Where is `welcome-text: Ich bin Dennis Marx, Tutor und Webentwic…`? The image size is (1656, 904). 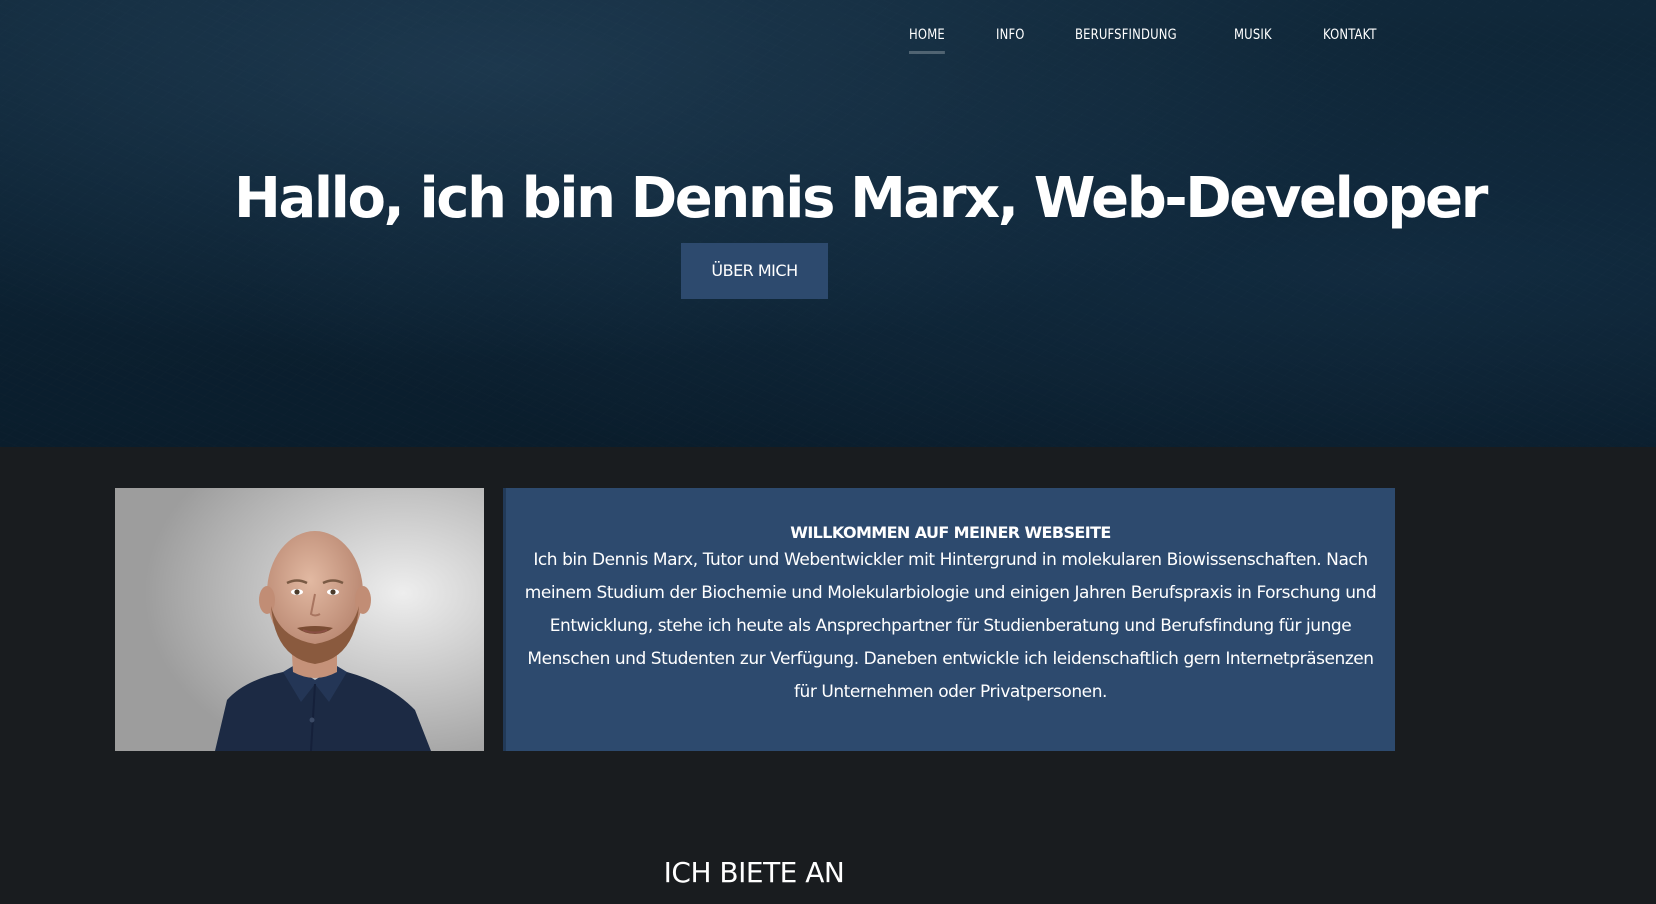 welcome-text: Ich bin Dennis Marx, Tutor und Webentwic… is located at coordinates (950, 626).